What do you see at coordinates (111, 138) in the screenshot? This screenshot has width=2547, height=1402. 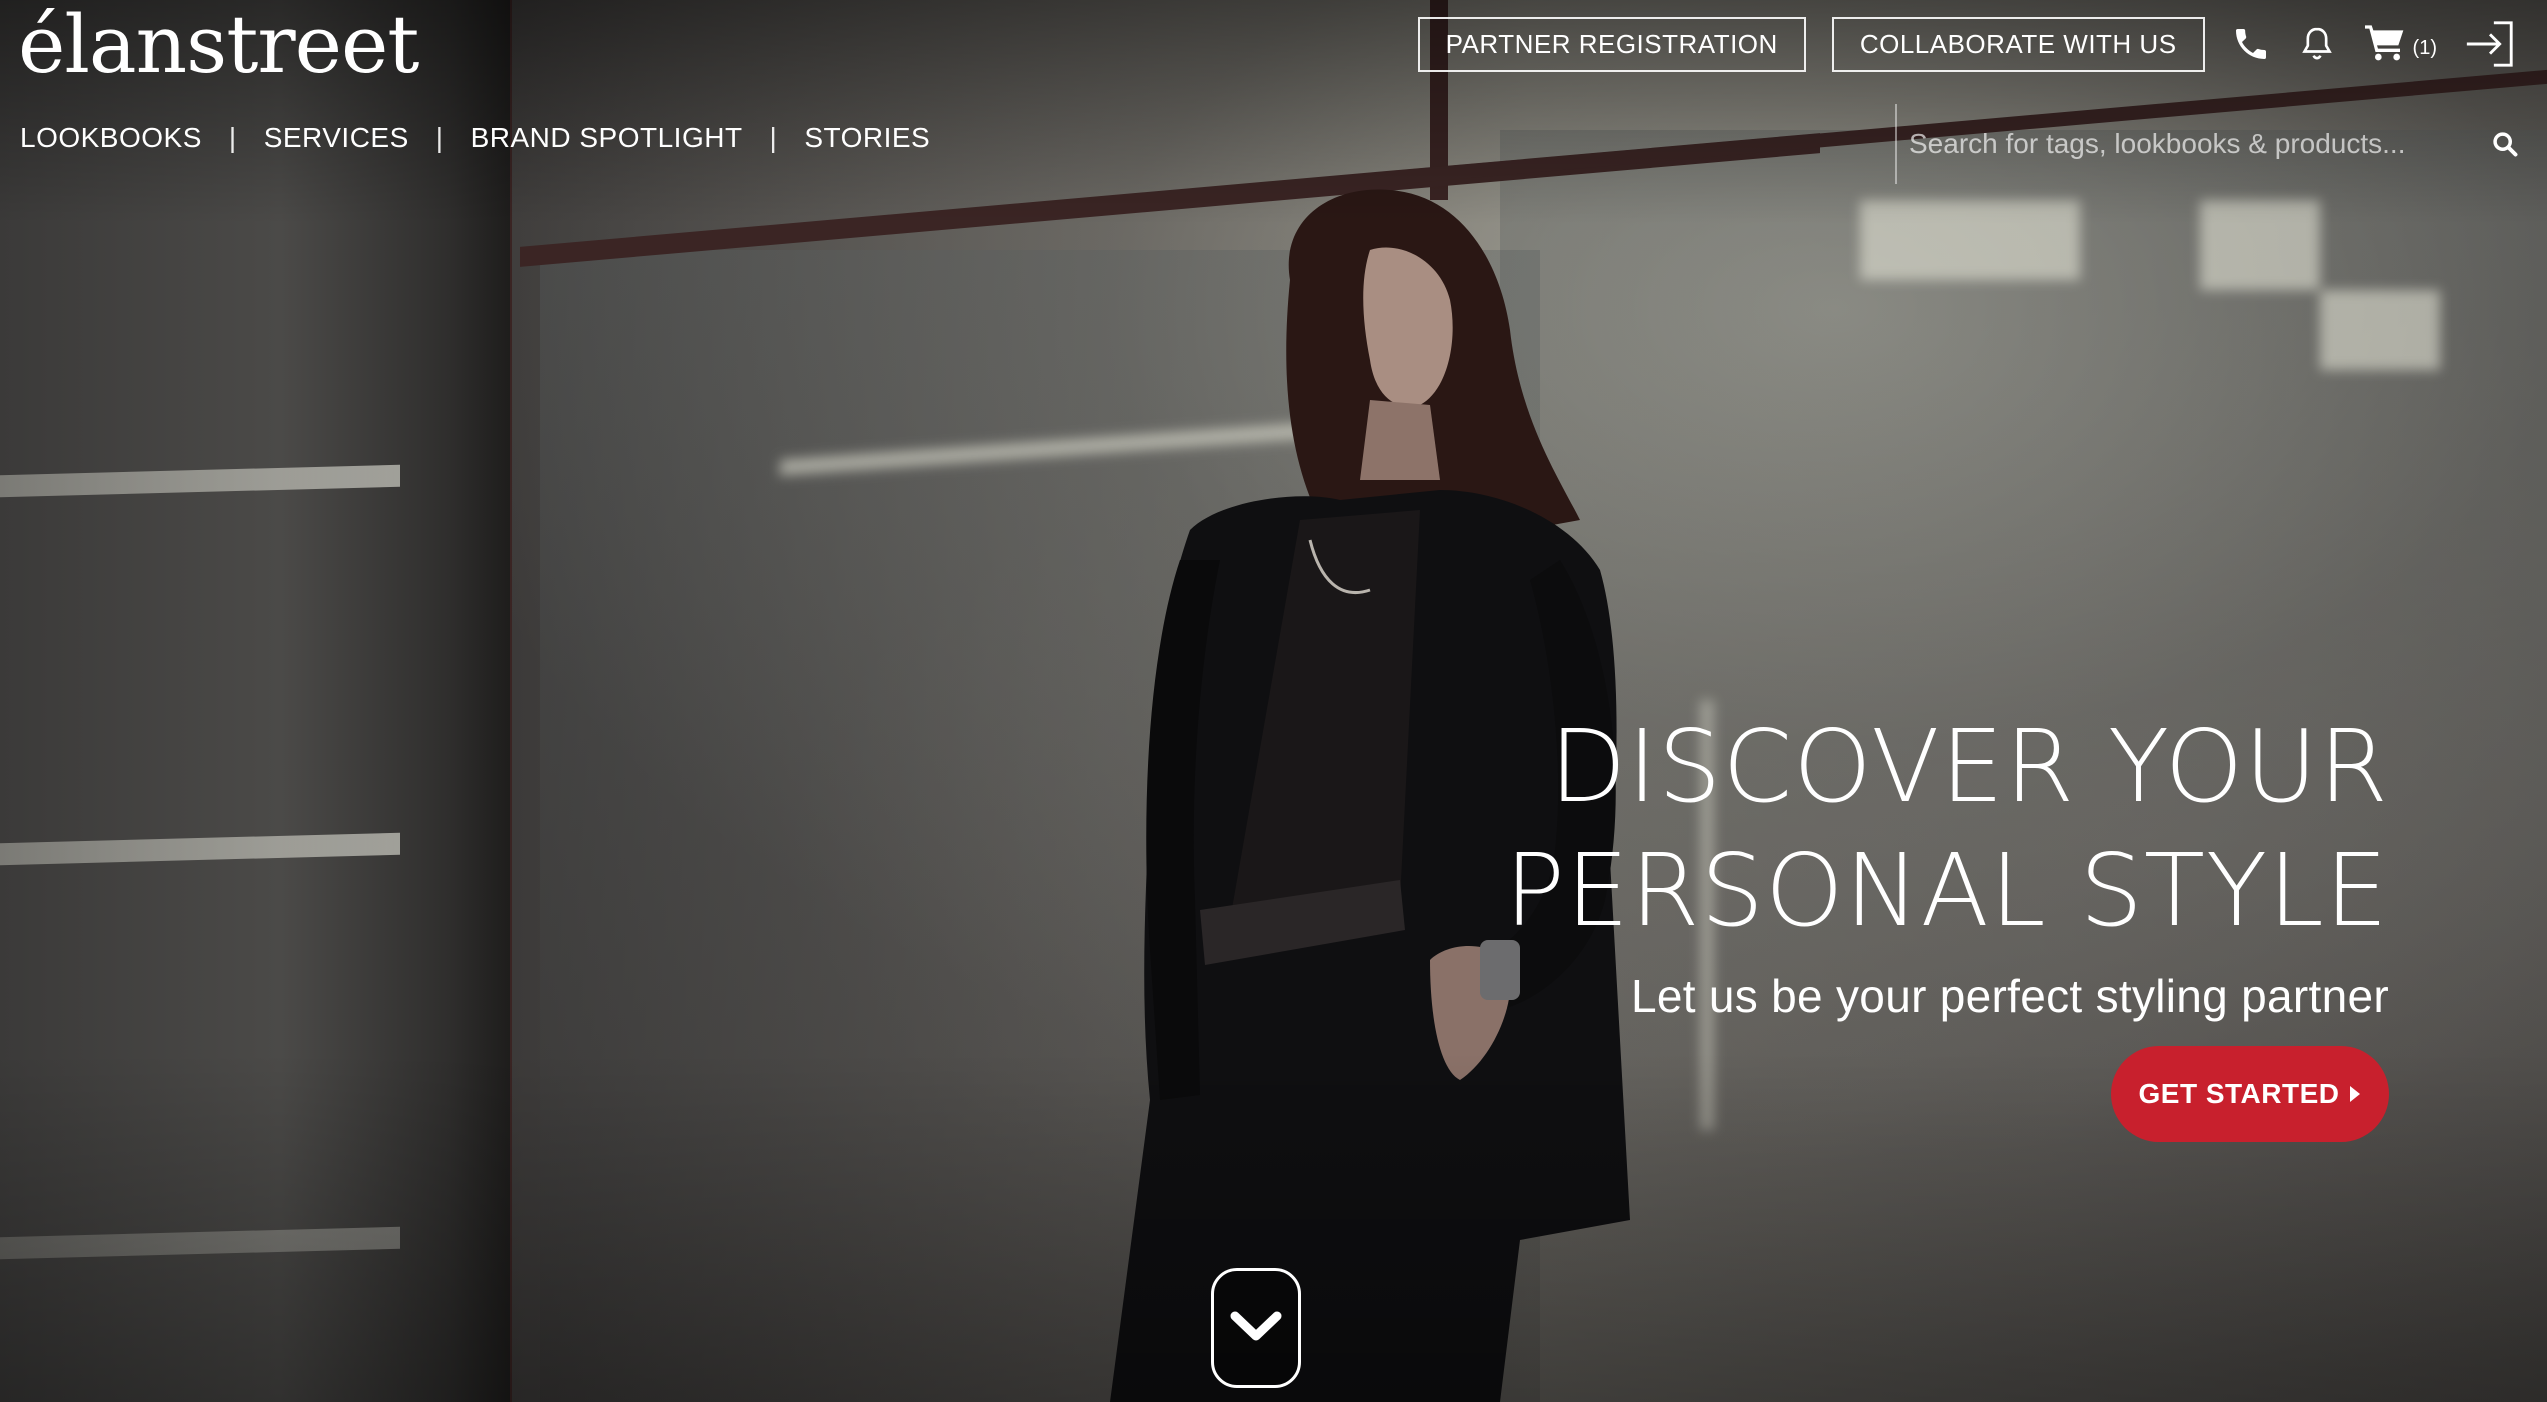 I see `nav-lookbooks: LOOKBOOKS` at bounding box center [111, 138].